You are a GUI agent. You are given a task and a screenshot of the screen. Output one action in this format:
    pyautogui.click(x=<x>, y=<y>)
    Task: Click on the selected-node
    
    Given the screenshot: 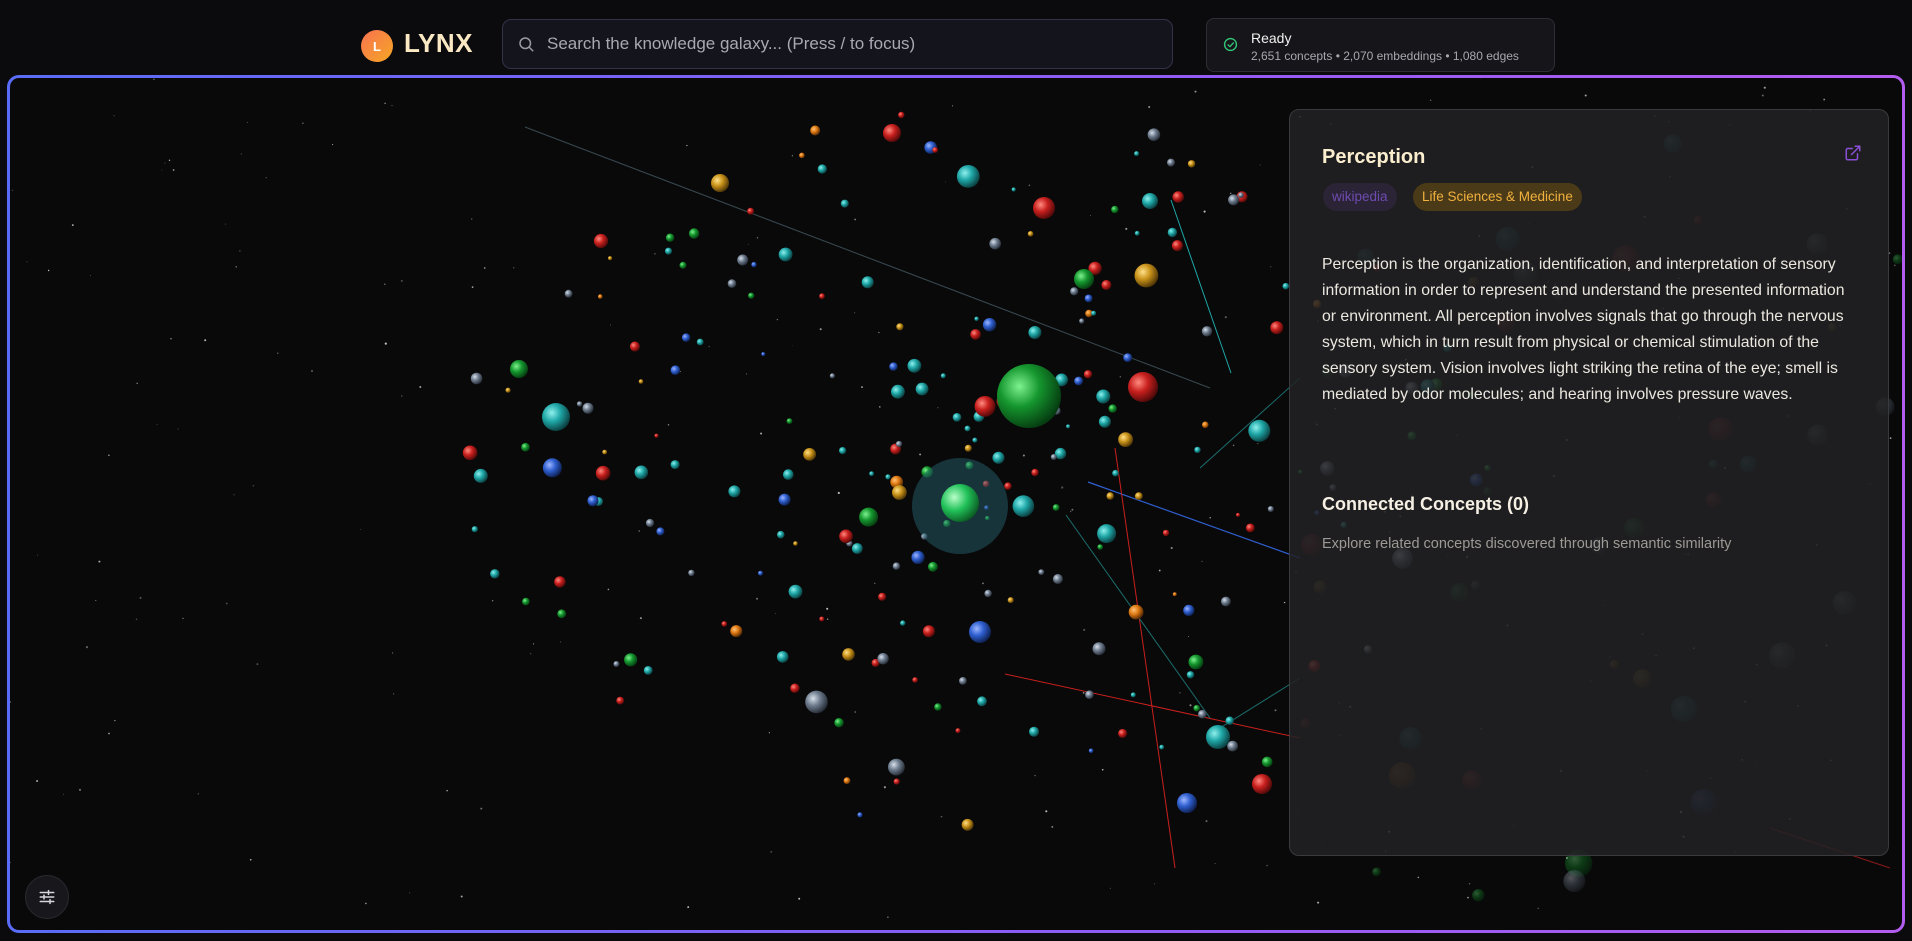 What is the action you would take?
    pyautogui.click(x=960, y=506)
    